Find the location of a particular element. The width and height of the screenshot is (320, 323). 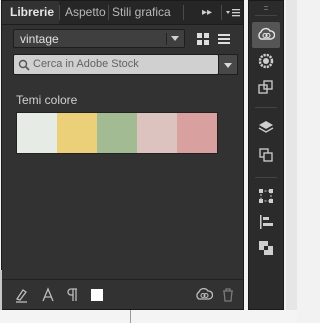

stock-search-field: Cerca in Adobe Stock is located at coordinates (116, 64).